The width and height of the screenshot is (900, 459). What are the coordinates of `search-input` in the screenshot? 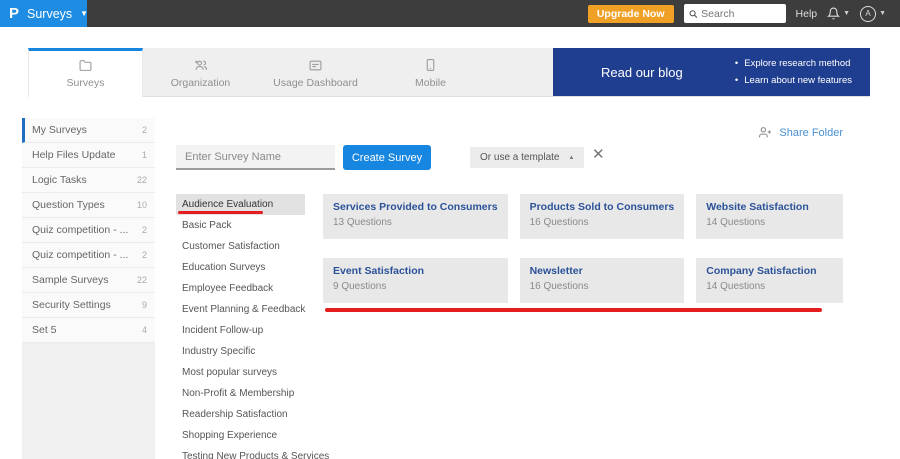 It's located at (741, 13).